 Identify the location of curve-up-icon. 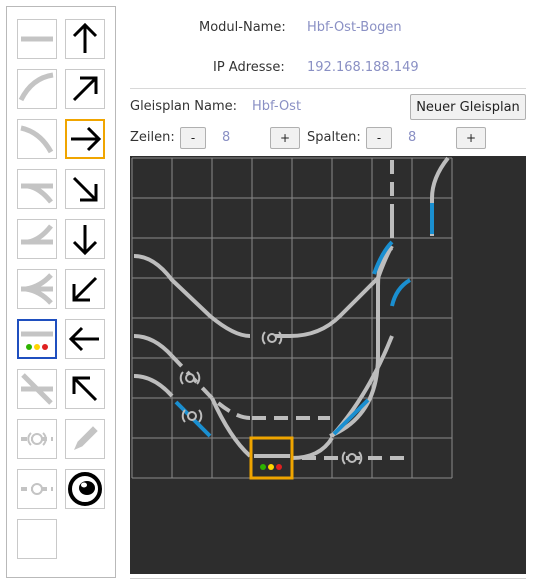
(36, 87).